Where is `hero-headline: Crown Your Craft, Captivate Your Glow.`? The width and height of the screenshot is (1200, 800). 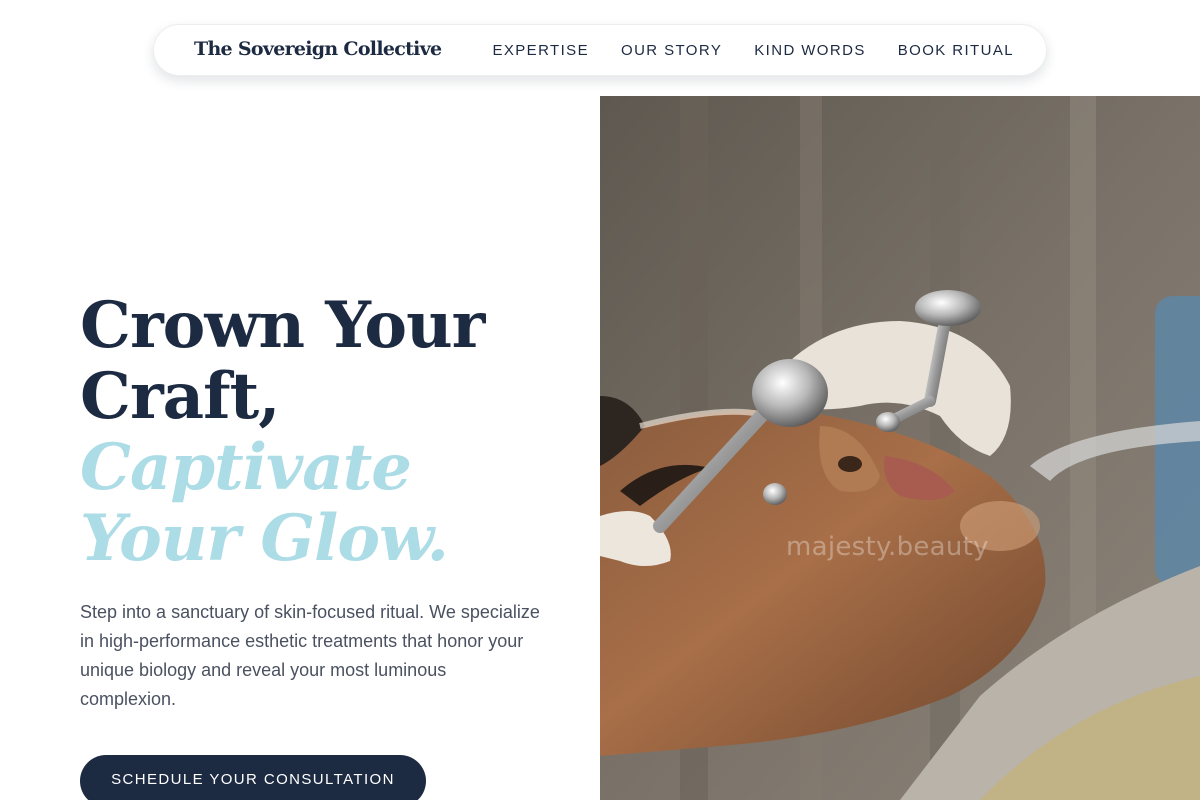
hero-headline: Crown Your Craft, Captivate Your Glow. is located at coordinates (282, 432).